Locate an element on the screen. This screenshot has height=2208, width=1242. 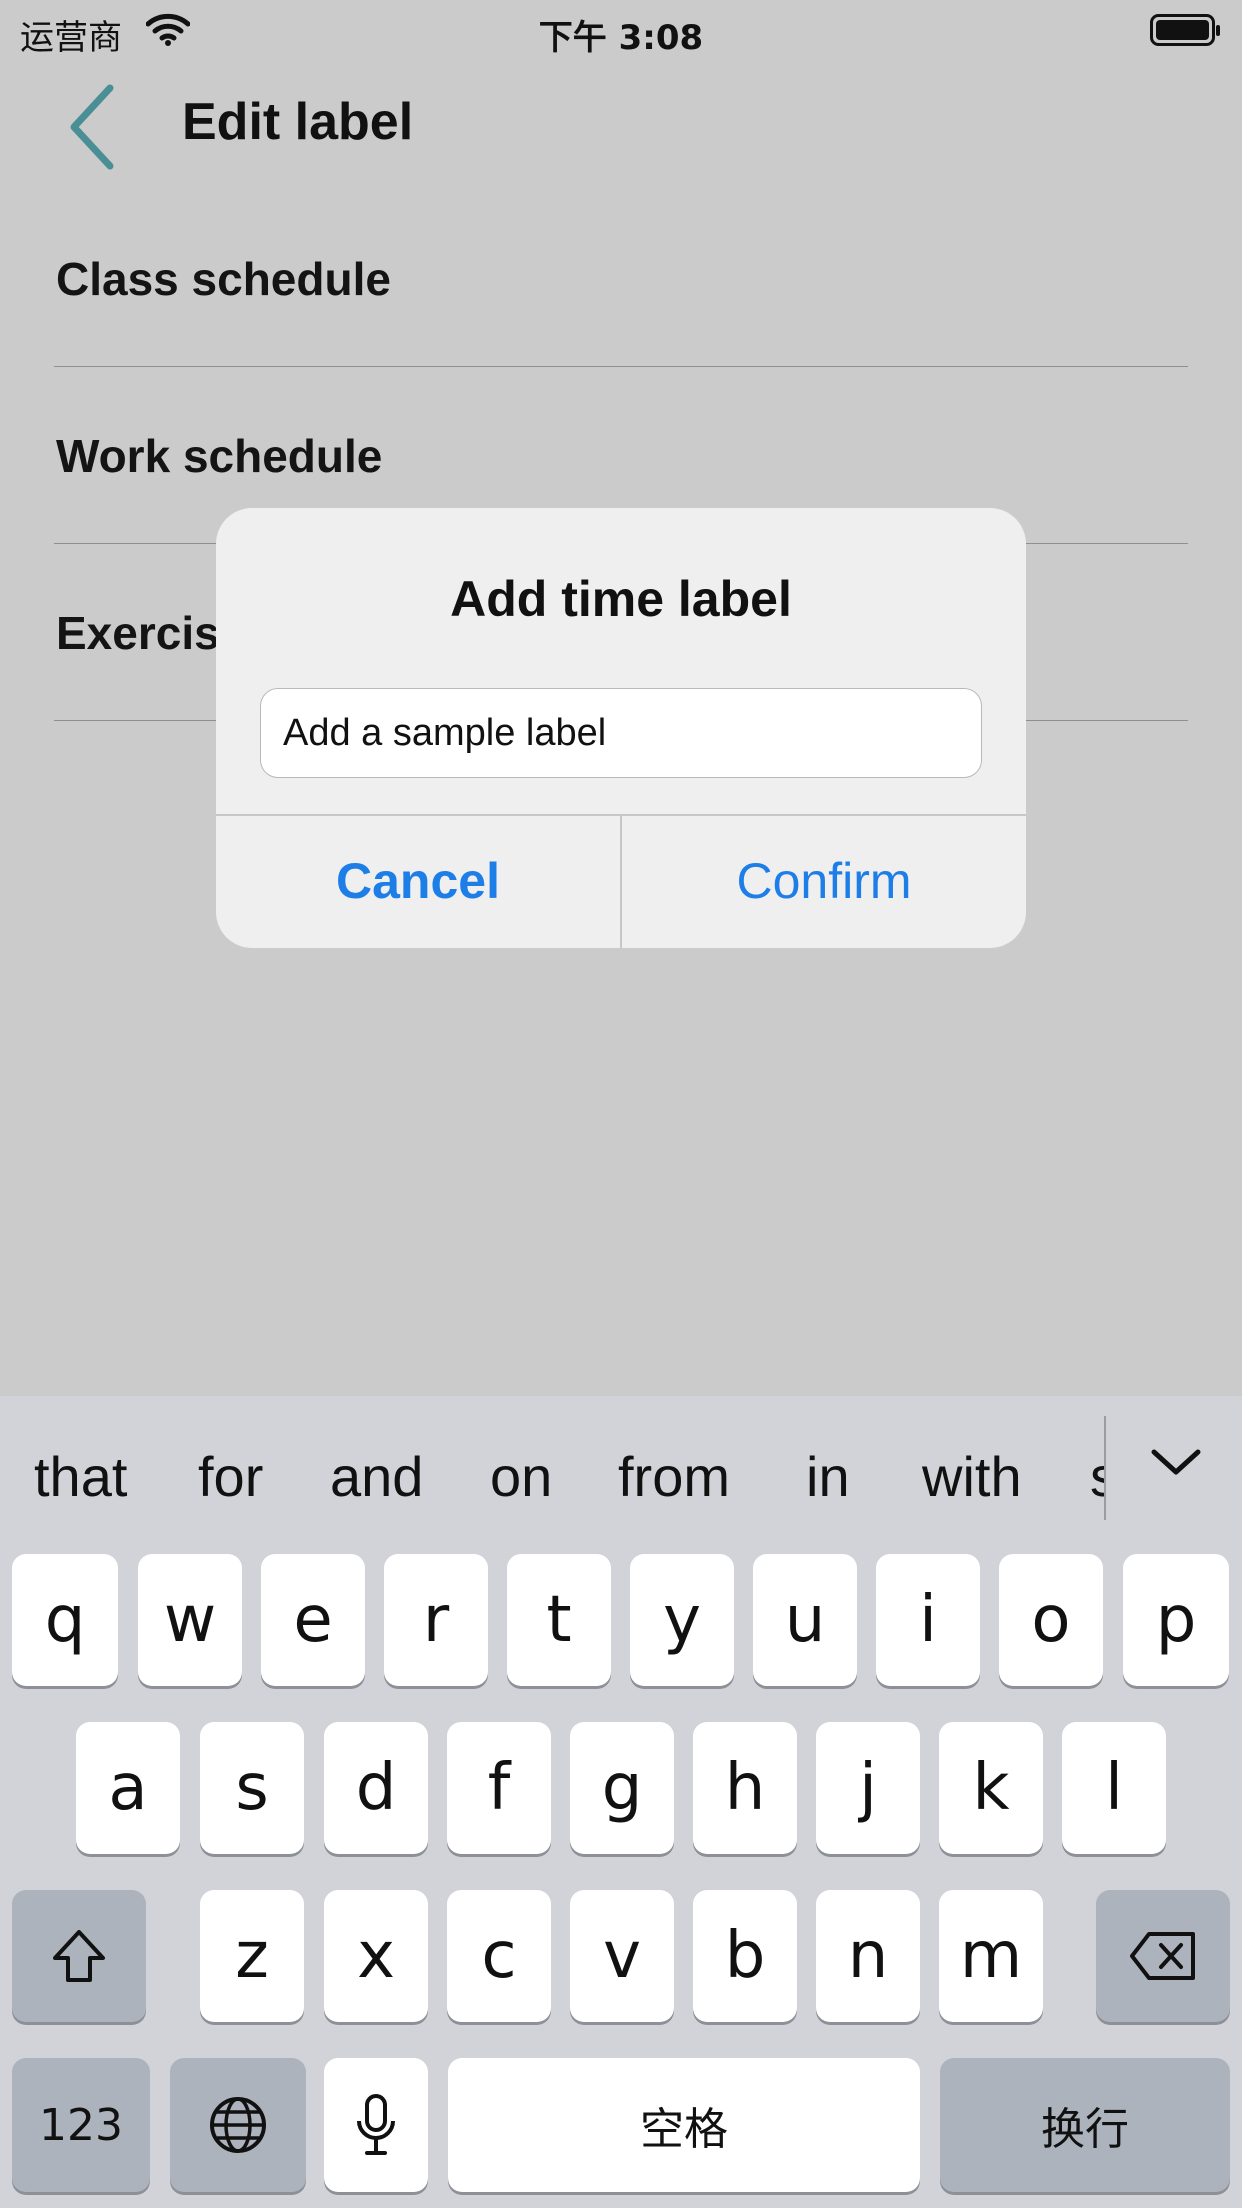
status-bar: 运营商 下午 3:08 is located at coordinates (621, 30).